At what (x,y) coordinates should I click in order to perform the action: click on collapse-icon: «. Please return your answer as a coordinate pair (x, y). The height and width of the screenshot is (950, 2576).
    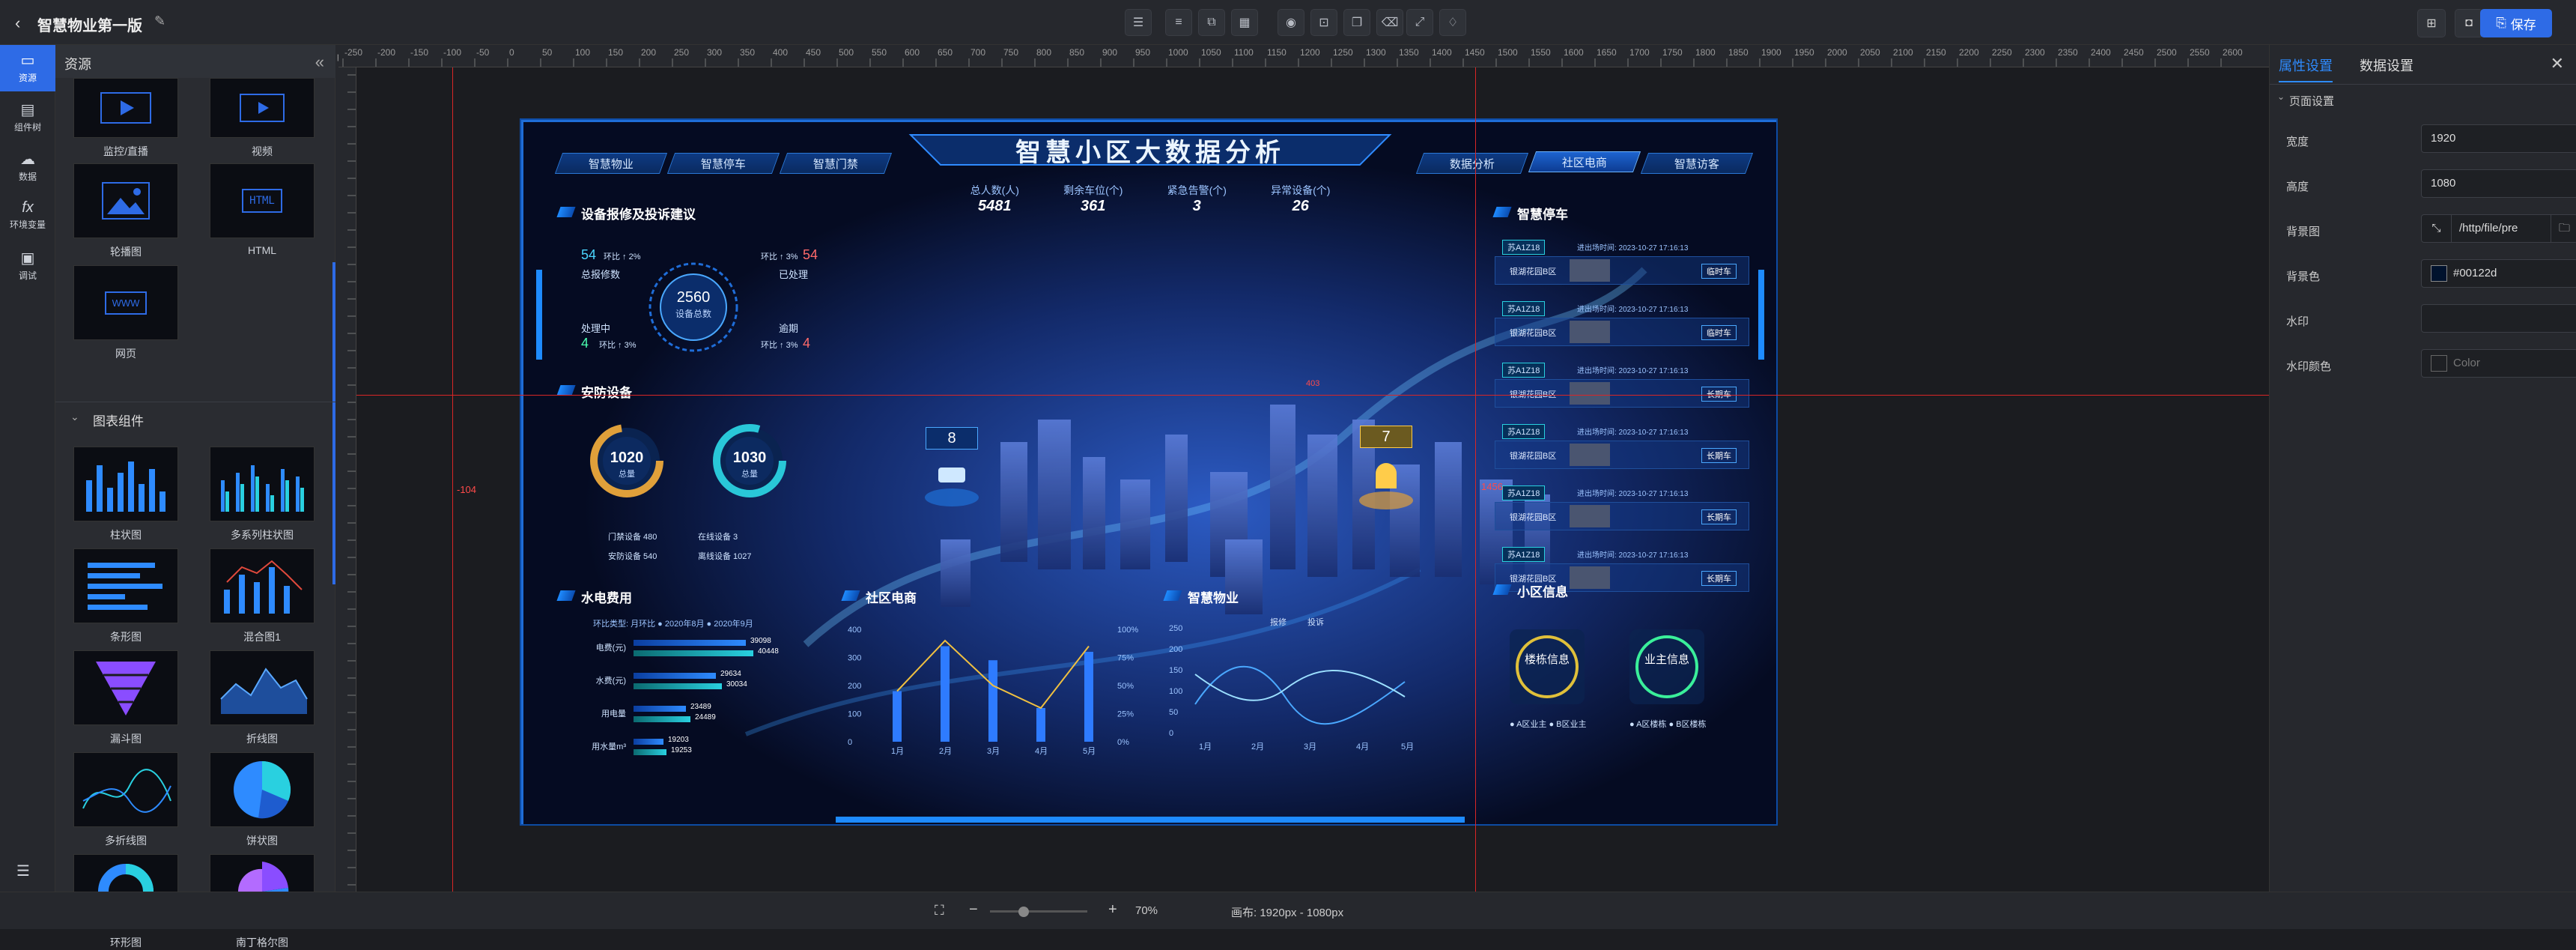
    Looking at the image, I should click on (319, 62).